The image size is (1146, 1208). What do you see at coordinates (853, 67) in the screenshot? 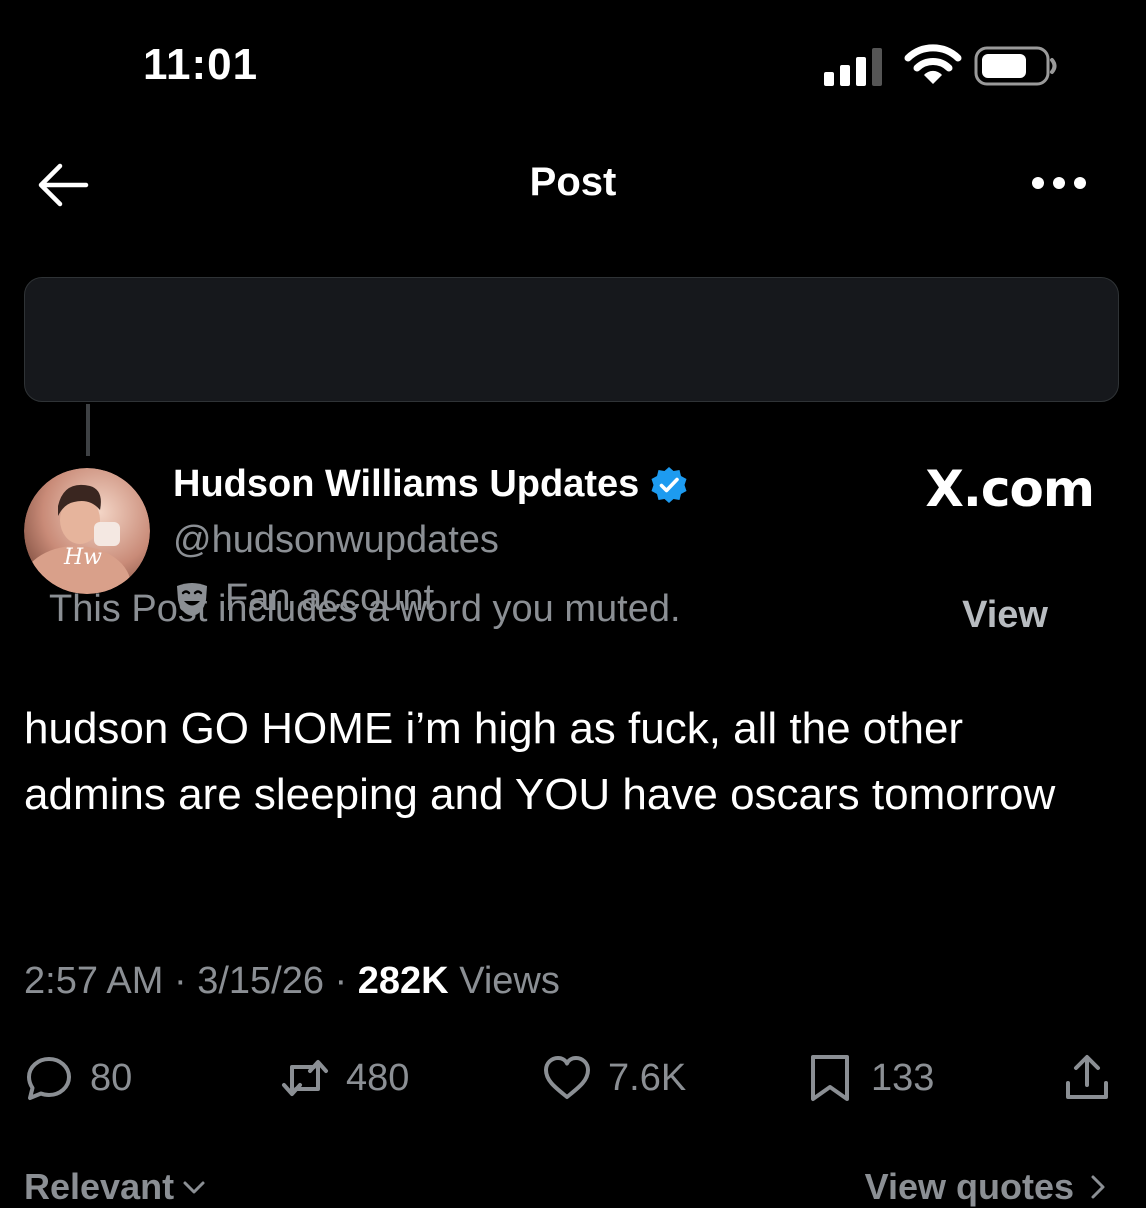
I see `signal-icon` at bounding box center [853, 67].